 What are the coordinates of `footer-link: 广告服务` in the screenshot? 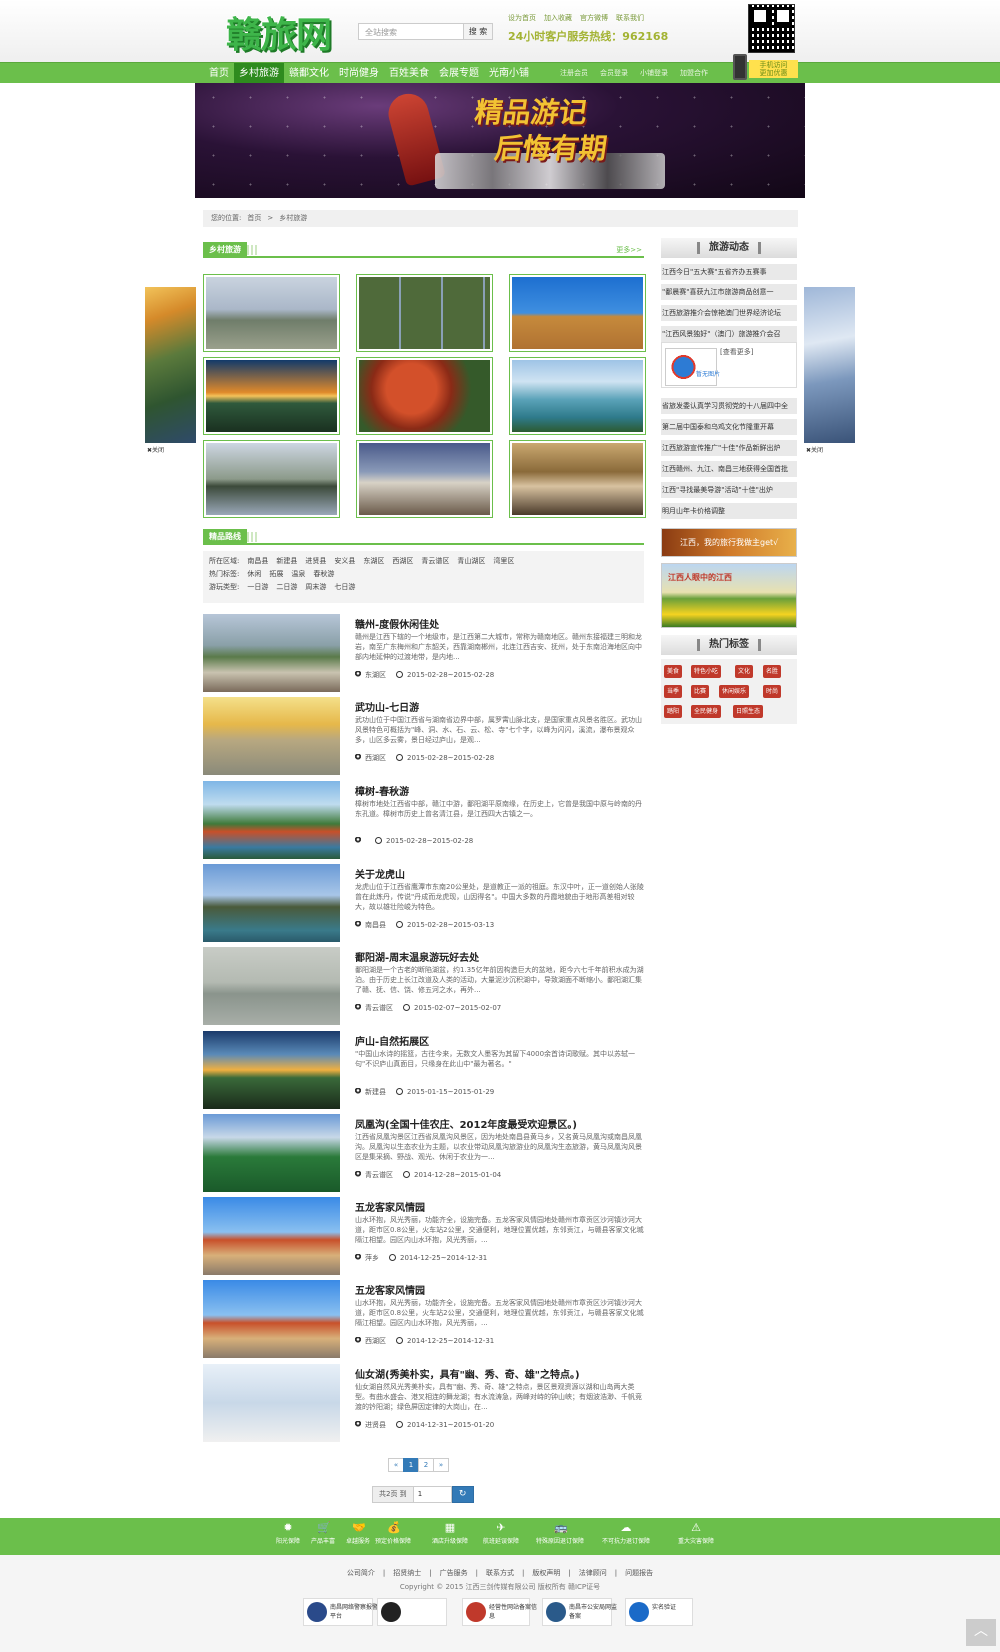 It's located at (454, 1573).